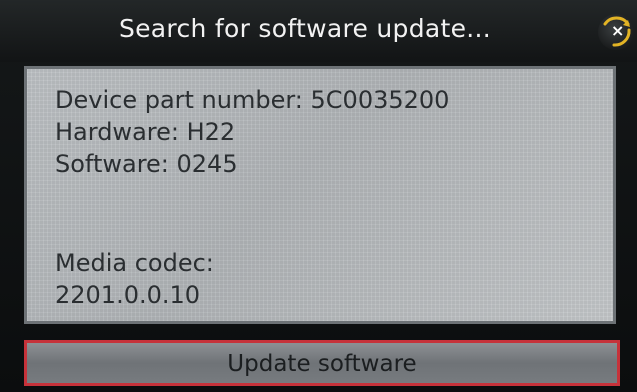  Describe the element at coordinates (134, 263) in the screenshot. I see `media-codec-label: Media codec:` at that location.